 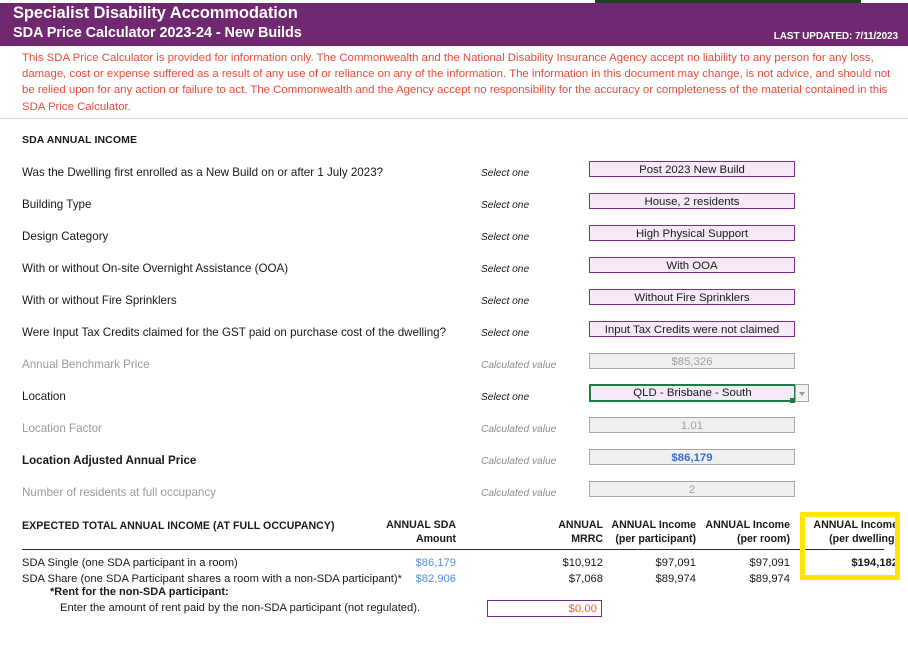 What do you see at coordinates (653, 532) in the screenshot?
I see `table-column-header: ANNUAL Income (per participant)` at bounding box center [653, 532].